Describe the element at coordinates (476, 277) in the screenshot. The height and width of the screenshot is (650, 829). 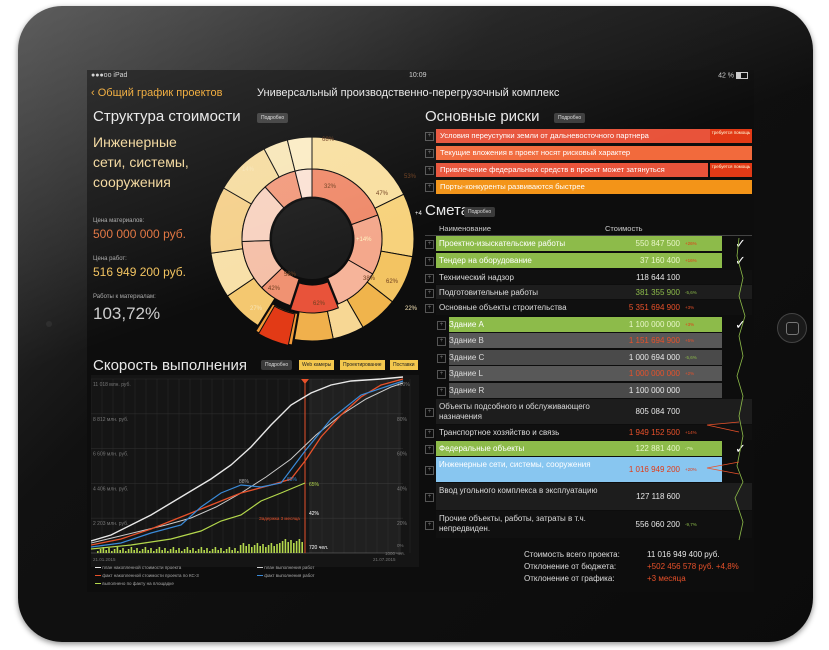
I see `row-name: Технический надзор` at that location.